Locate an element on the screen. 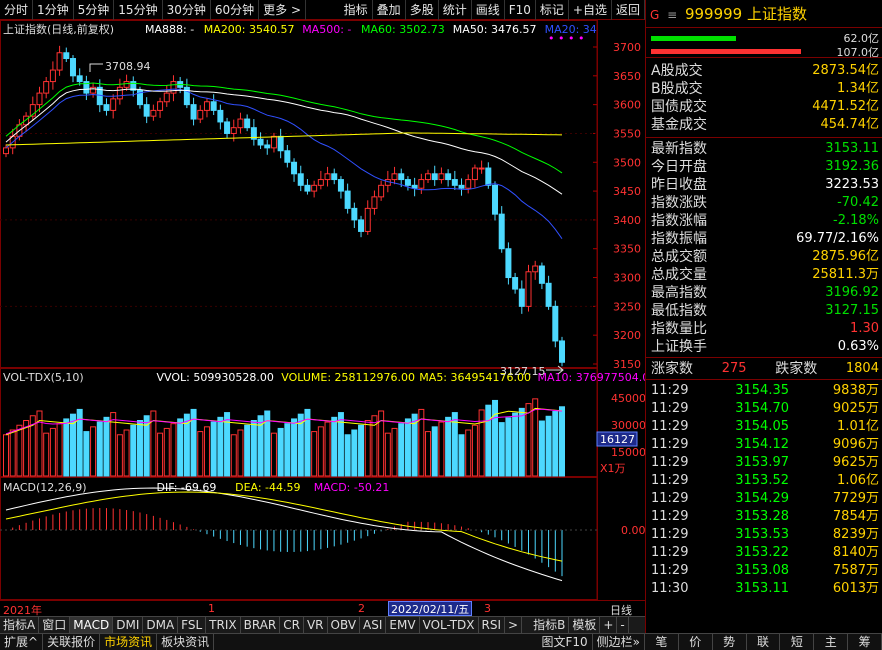 Image resolution: width=882 pixels, height=650 pixels. toolbar-period-6: 更多 > is located at coordinates (283, 10).